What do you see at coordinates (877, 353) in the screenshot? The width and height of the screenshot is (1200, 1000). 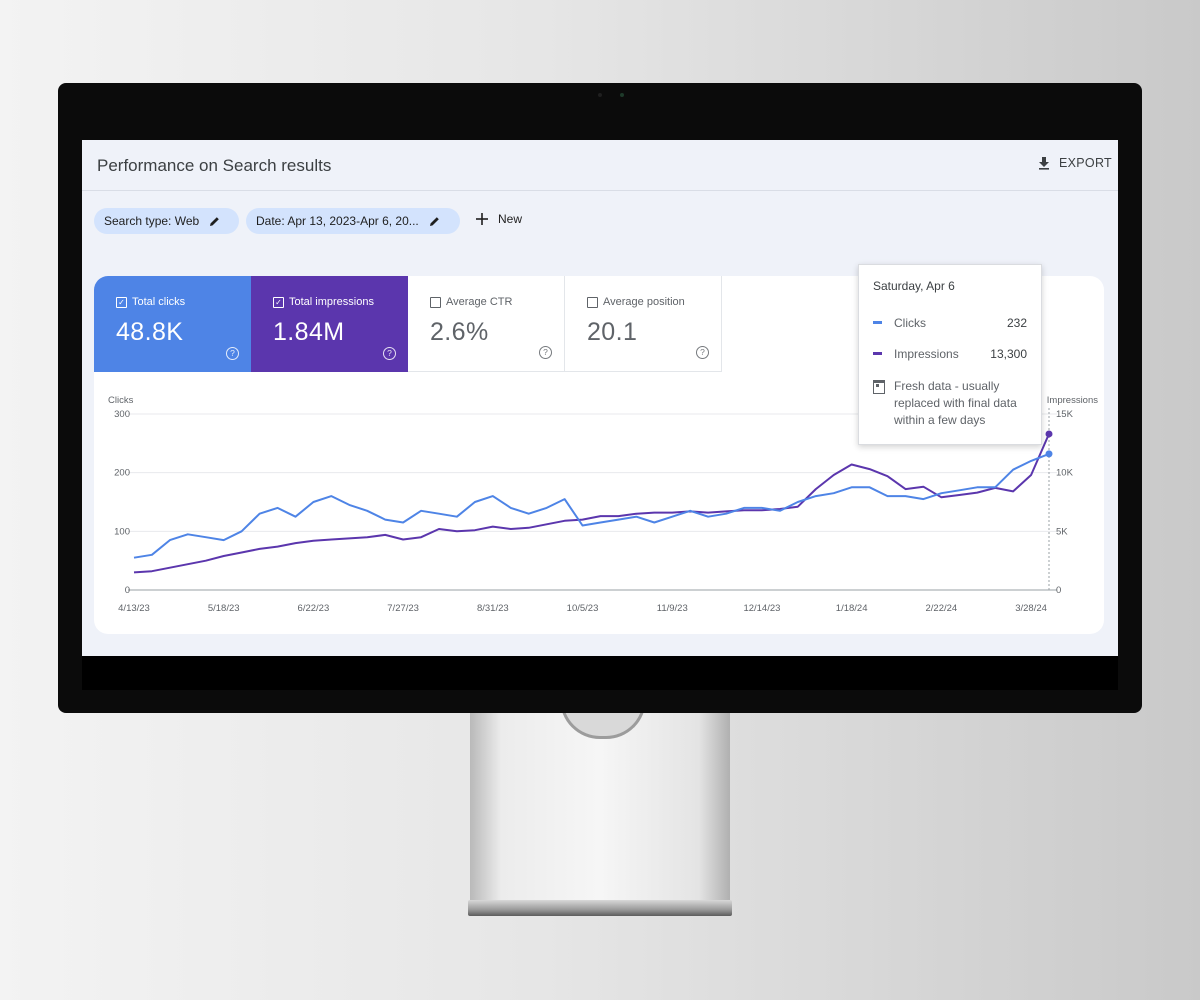 I see `impressions-swatch` at bounding box center [877, 353].